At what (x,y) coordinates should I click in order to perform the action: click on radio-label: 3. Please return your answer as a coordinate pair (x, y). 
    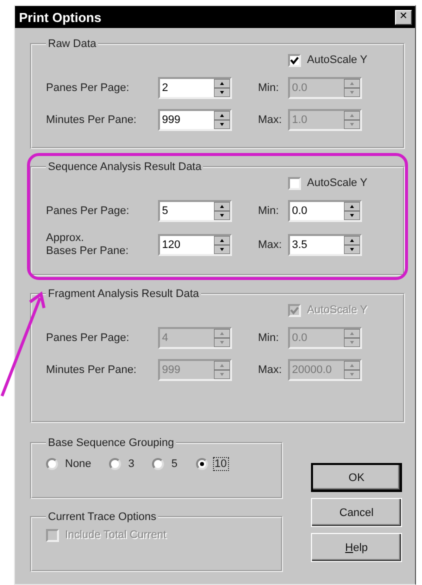
    Looking at the image, I should click on (131, 464).